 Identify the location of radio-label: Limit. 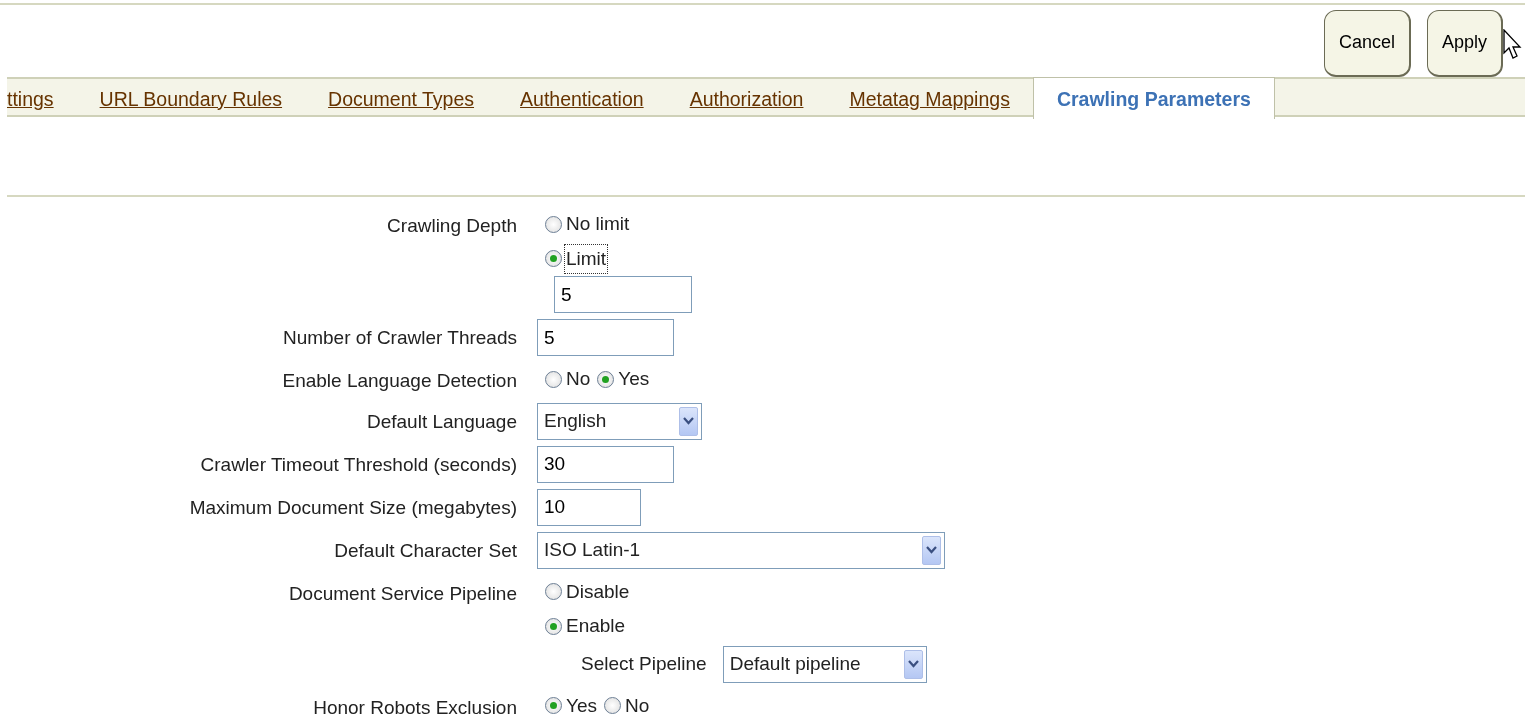
(586, 258).